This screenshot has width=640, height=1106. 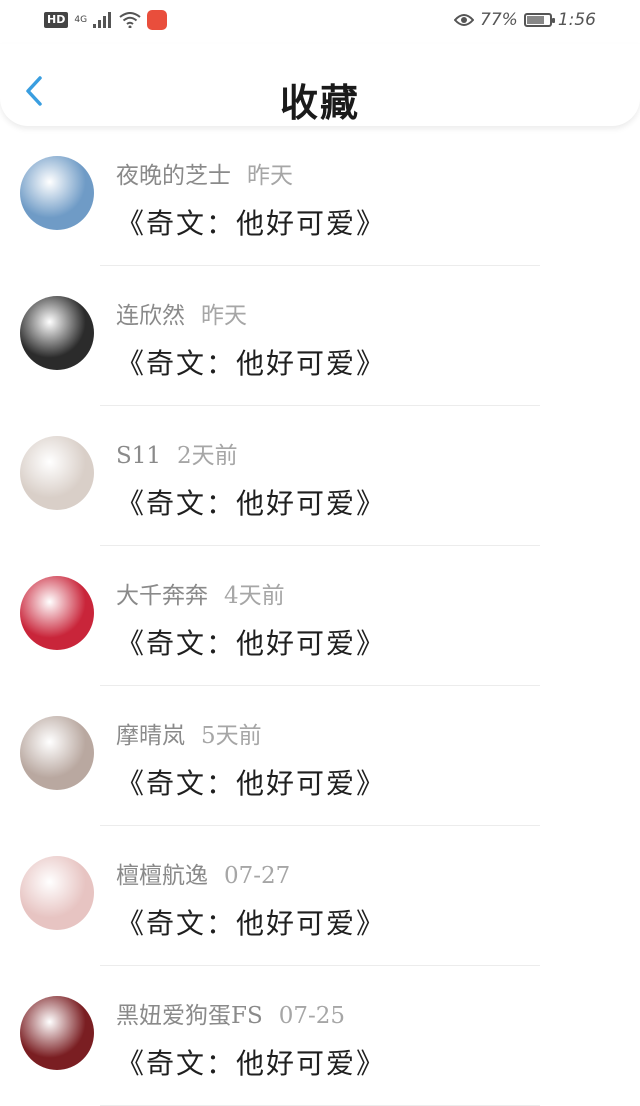 I want to click on favorite-meta: 连欣然 昨天, so click(x=181, y=313).